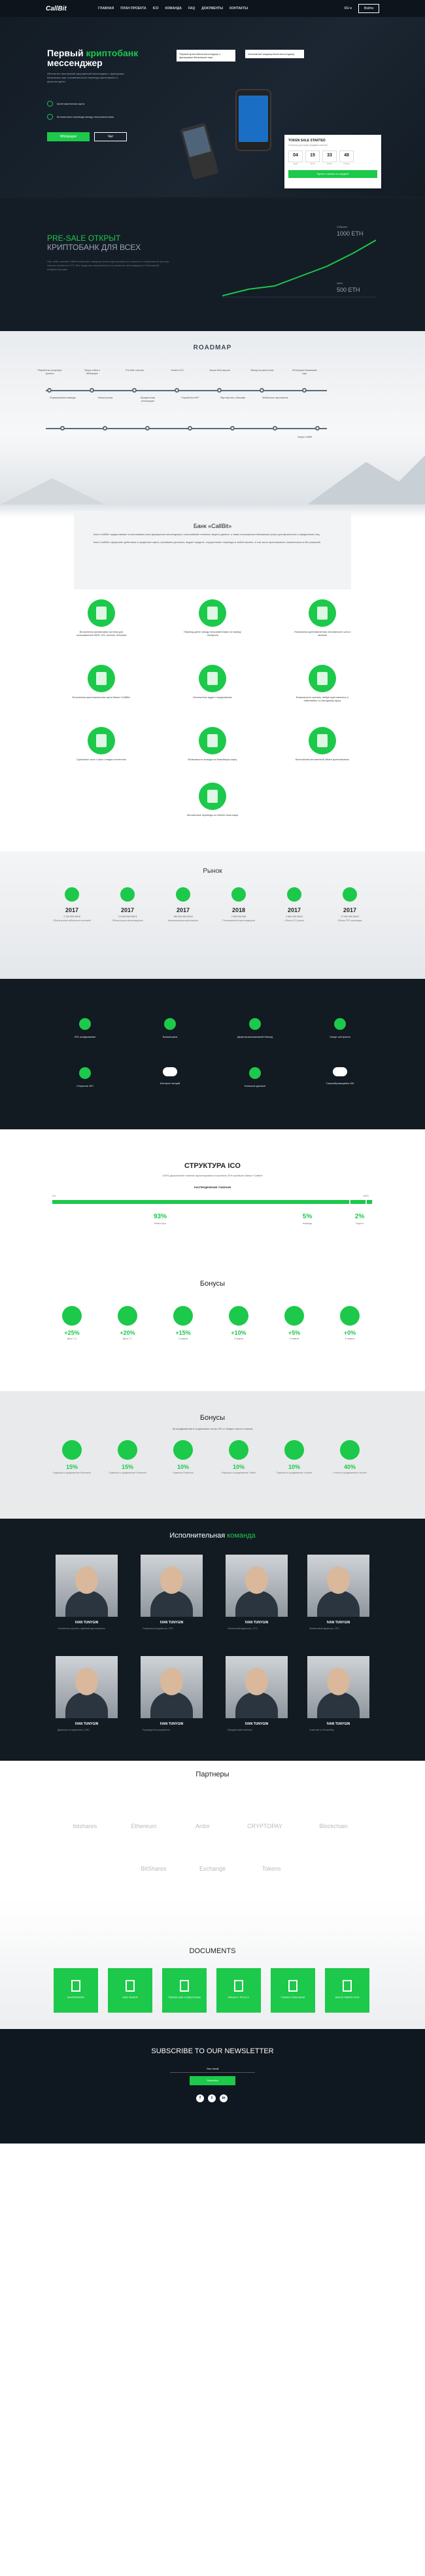  I want to click on roadmap-step: Запуск CallBit, so click(305, 437).